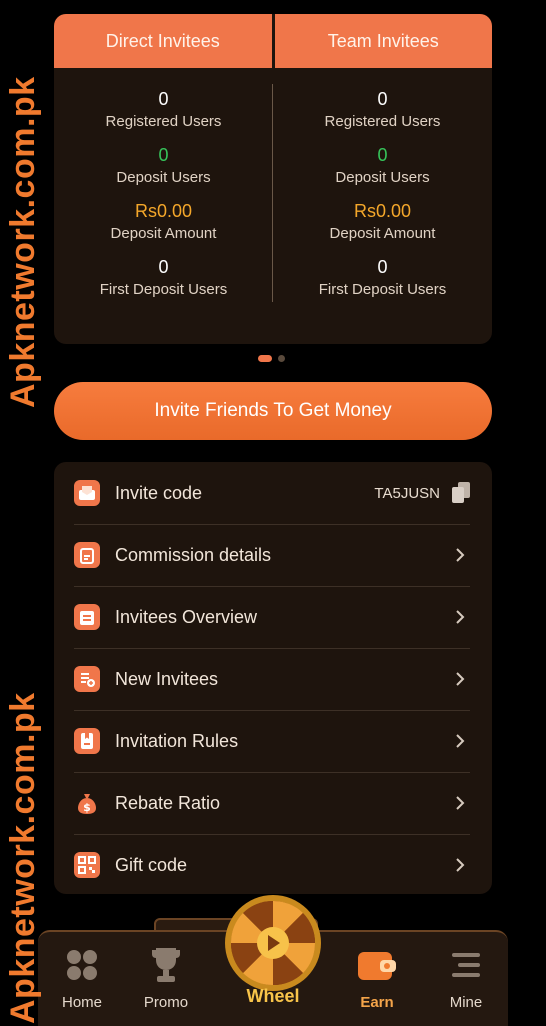 The image size is (546, 1026). I want to click on menu-item-label: New Invitees, so click(167, 678).